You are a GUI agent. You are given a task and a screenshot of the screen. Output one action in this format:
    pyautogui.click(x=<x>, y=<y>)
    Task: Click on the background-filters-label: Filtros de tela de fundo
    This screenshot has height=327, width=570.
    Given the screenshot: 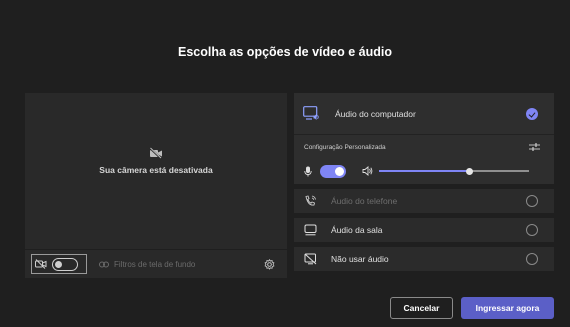 What is the action you would take?
    pyautogui.click(x=155, y=264)
    